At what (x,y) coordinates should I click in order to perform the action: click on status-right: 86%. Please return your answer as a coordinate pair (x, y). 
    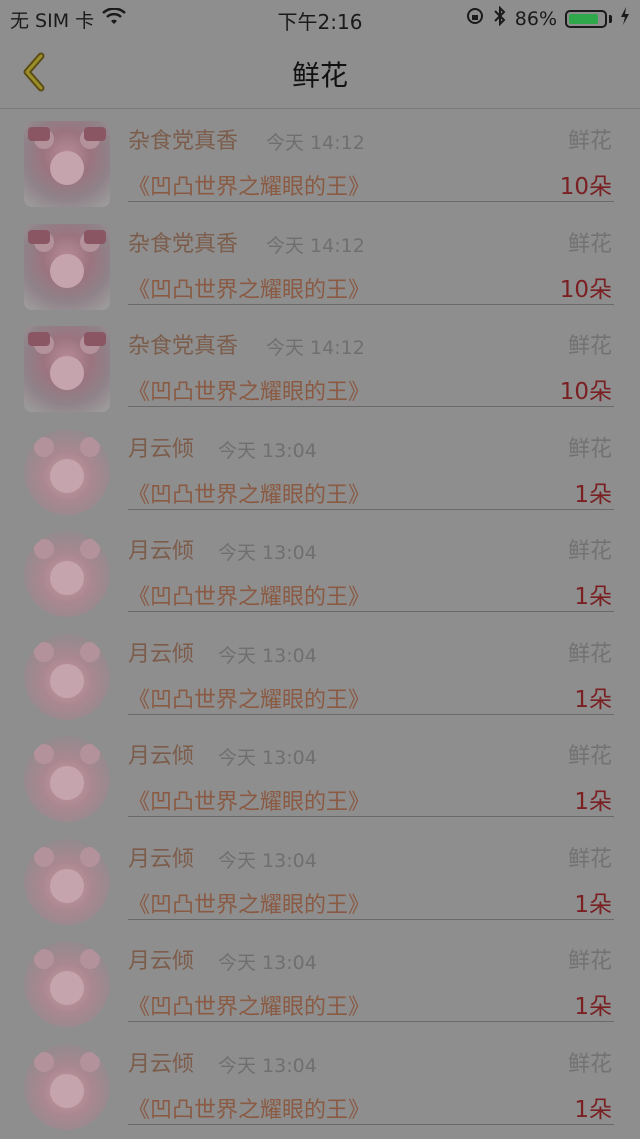
    Looking at the image, I should click on (547, 18).